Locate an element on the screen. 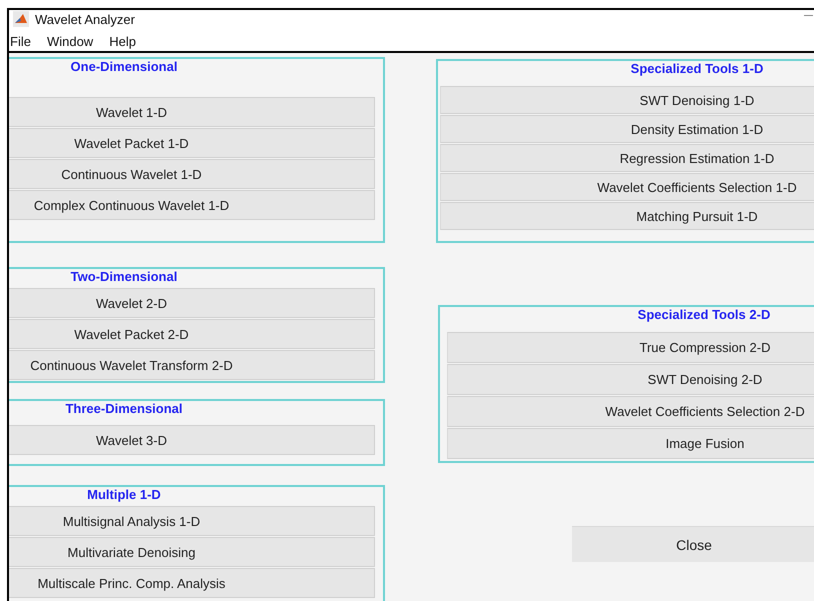  panel-title: Specialized Tools 1-D is located at coordinates (697, 69).